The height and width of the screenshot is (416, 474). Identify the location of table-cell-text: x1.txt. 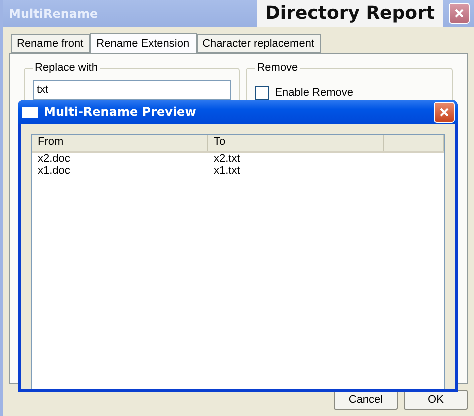
(227, 171).